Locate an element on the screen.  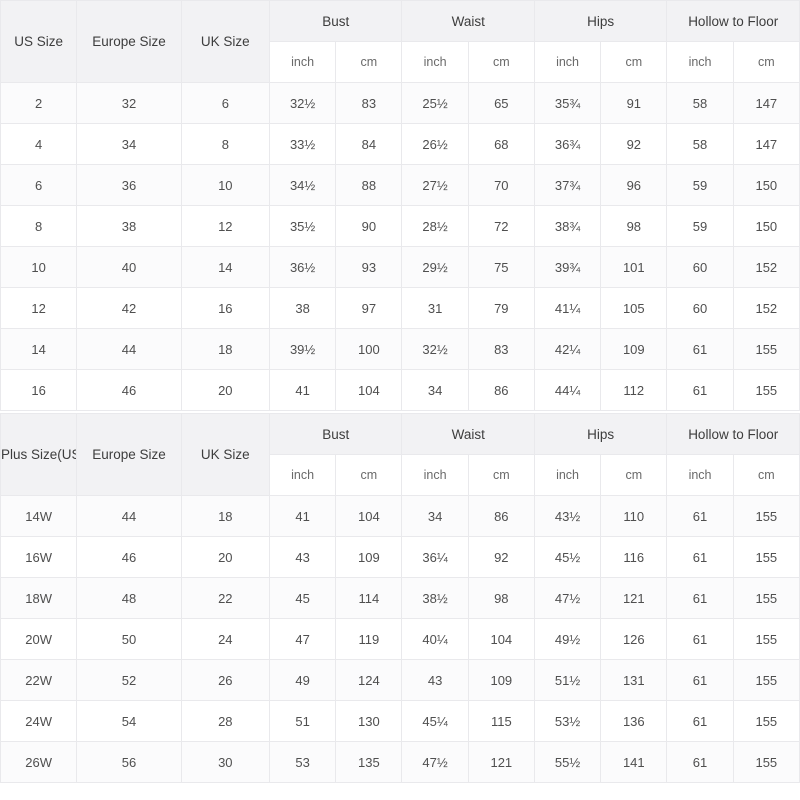
cell-bust-cm: 130 is located at coordinates (369, 721).